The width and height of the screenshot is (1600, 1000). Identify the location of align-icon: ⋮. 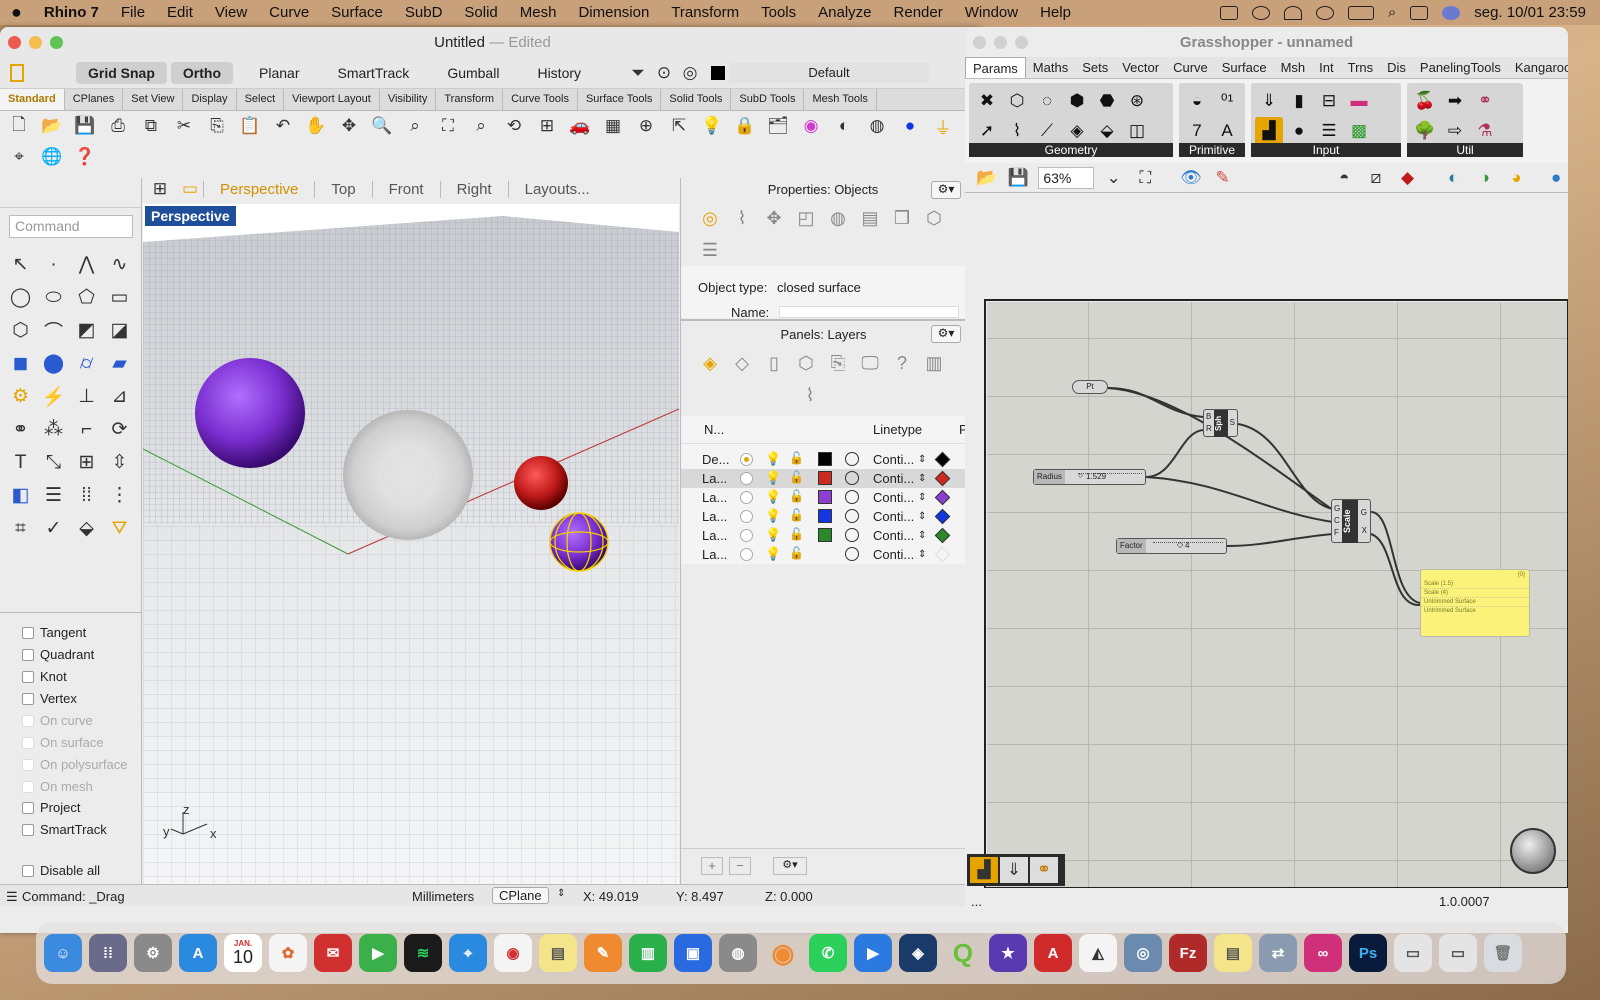
(119, 495).